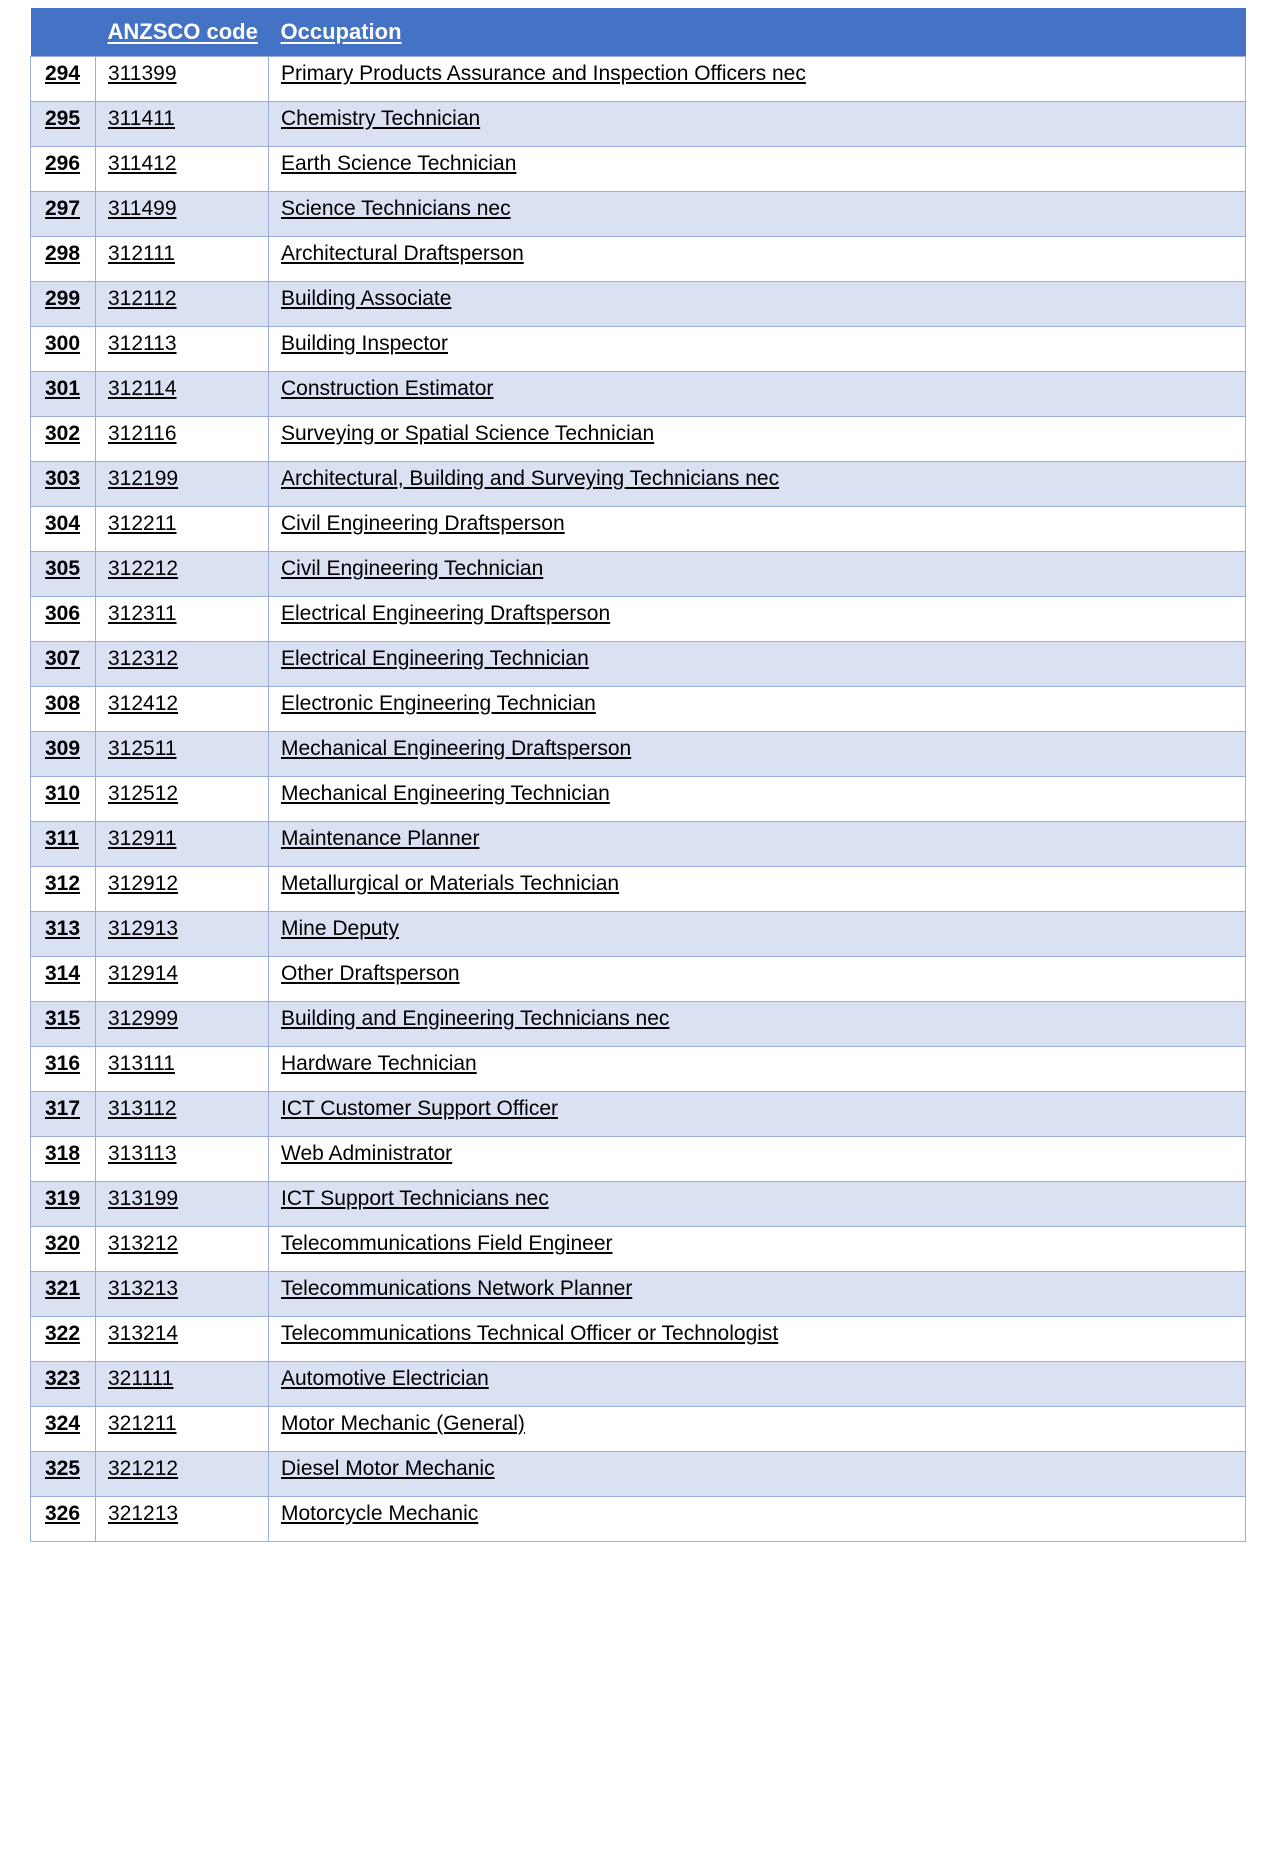 The image size is (1270, 1849). Describe the element at coordinates (62, 838) in the screenshot. I see `row-index-label: 311` at that location.